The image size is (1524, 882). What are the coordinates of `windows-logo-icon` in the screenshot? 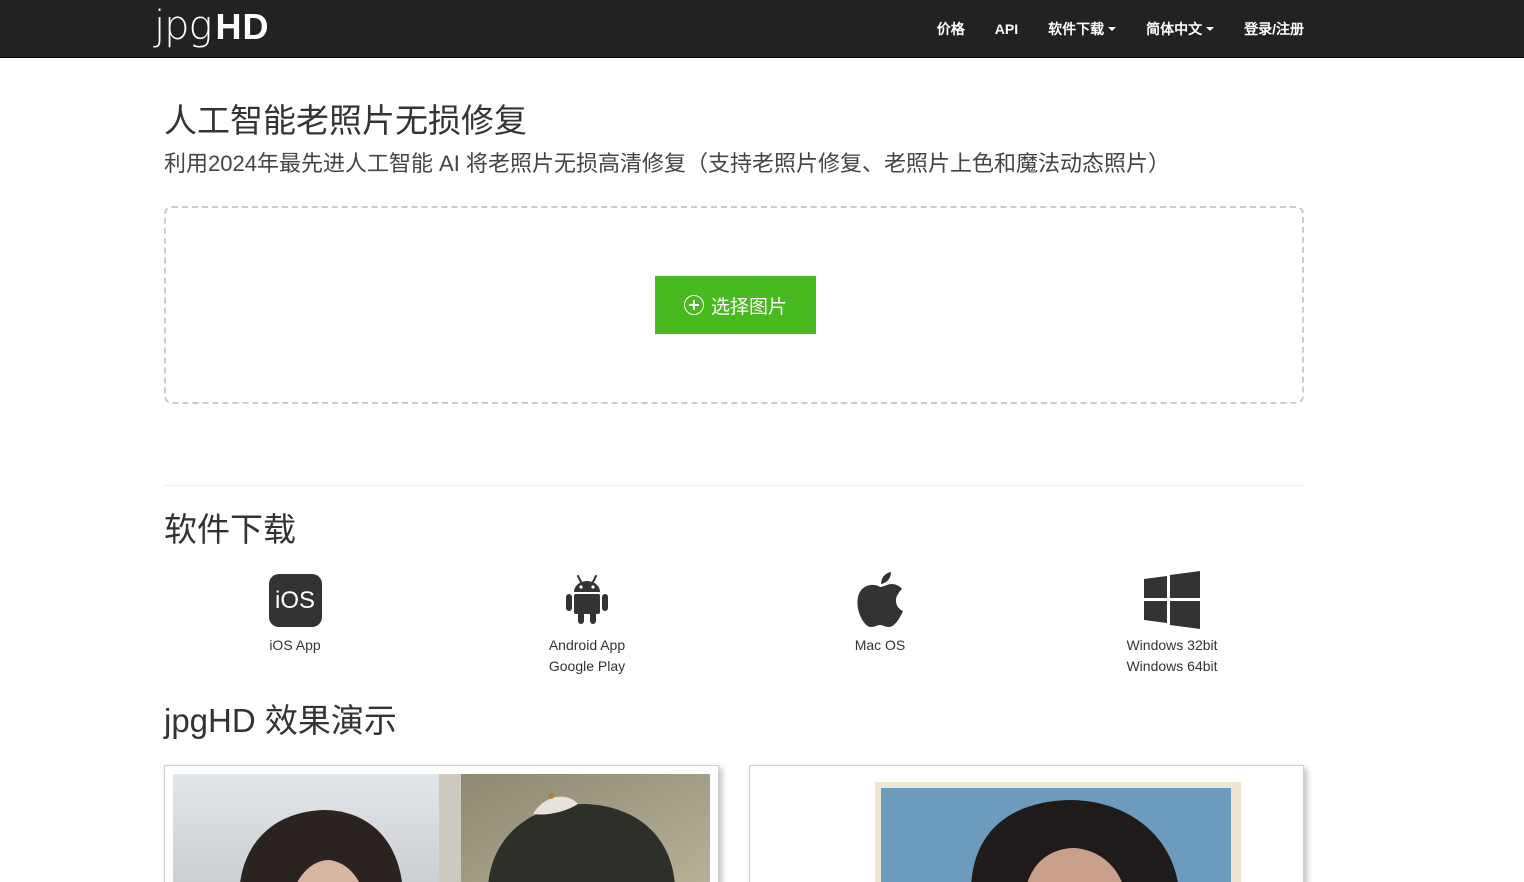 It's located at (1172, 600).